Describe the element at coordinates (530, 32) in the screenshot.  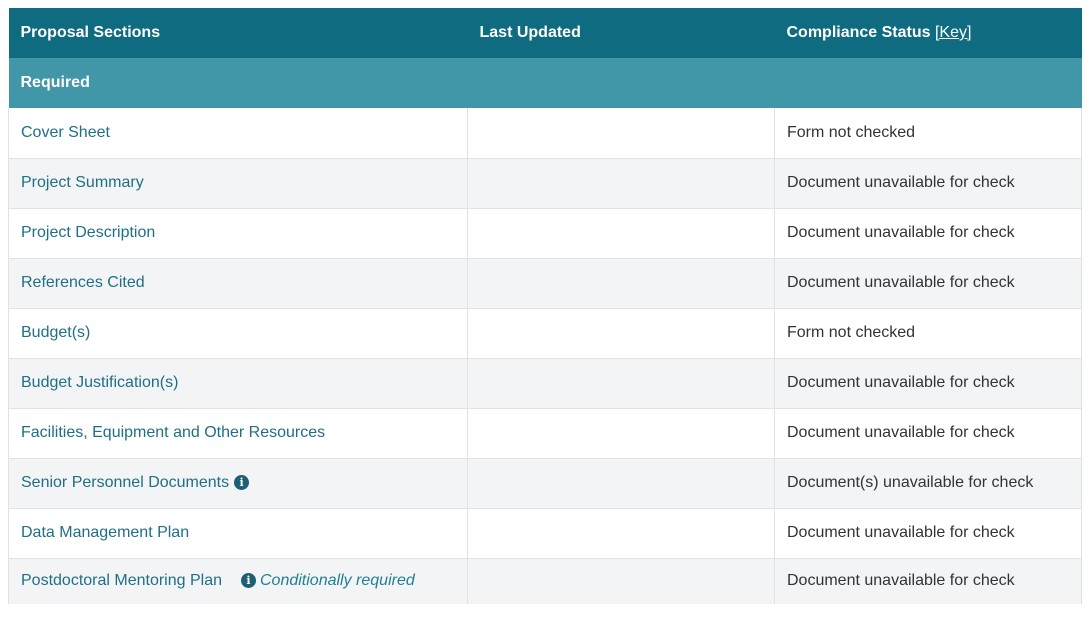
I see `column-header-label: Last Updated` at that location.